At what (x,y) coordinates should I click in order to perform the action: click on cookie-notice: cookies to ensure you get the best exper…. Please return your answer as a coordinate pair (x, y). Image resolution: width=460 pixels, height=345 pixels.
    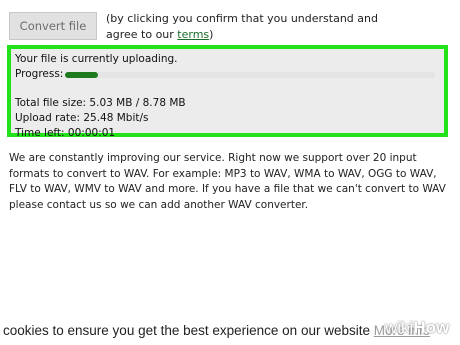
    Looking at the image, I should click on (216, 330).